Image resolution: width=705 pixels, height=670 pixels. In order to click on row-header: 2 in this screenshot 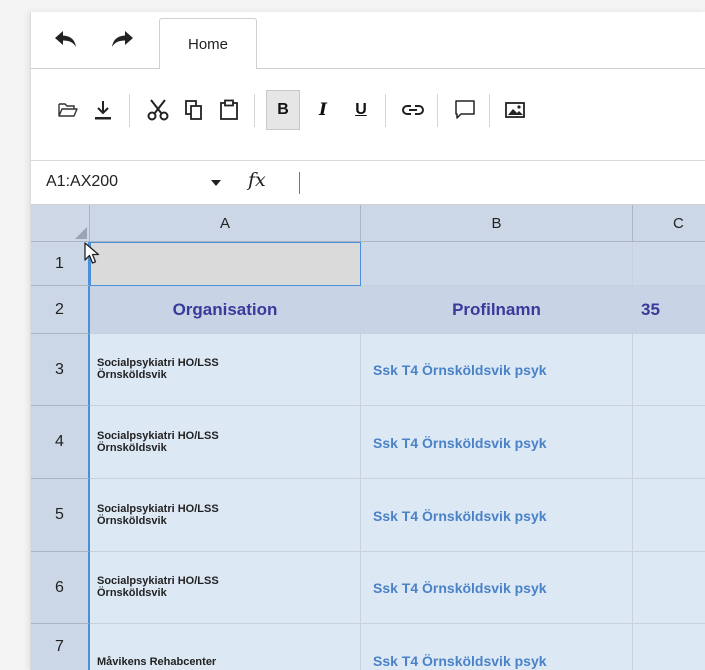, I will do `click(60, 310)`.